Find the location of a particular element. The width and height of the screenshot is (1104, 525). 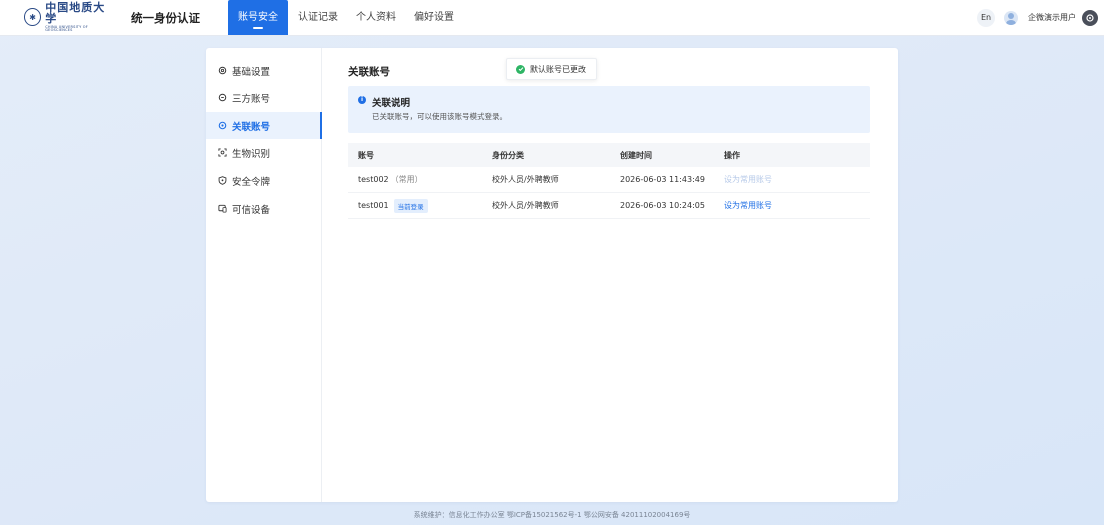

sidebar-item-trusted-devices: 可信设备 is located at coordinates (263, 208).